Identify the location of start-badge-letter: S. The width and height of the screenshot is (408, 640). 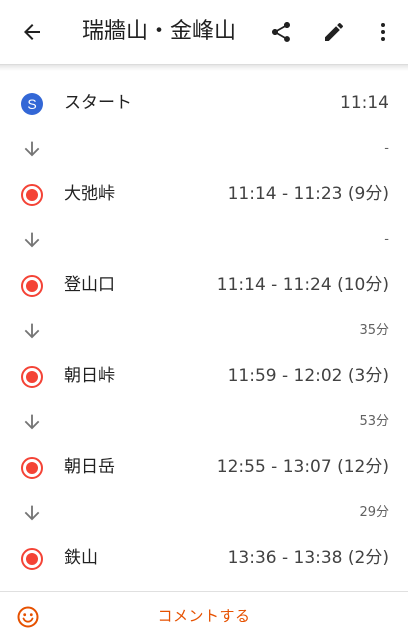
(31, 104).